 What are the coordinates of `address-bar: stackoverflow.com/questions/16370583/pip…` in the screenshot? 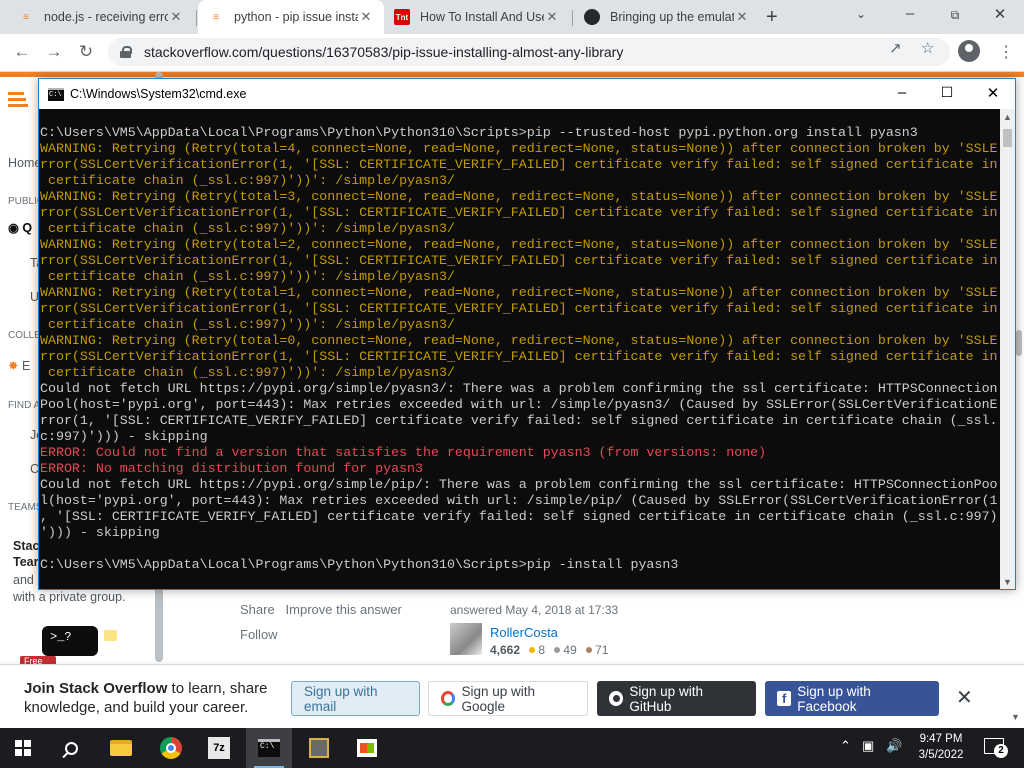 It's located at (529, 52).